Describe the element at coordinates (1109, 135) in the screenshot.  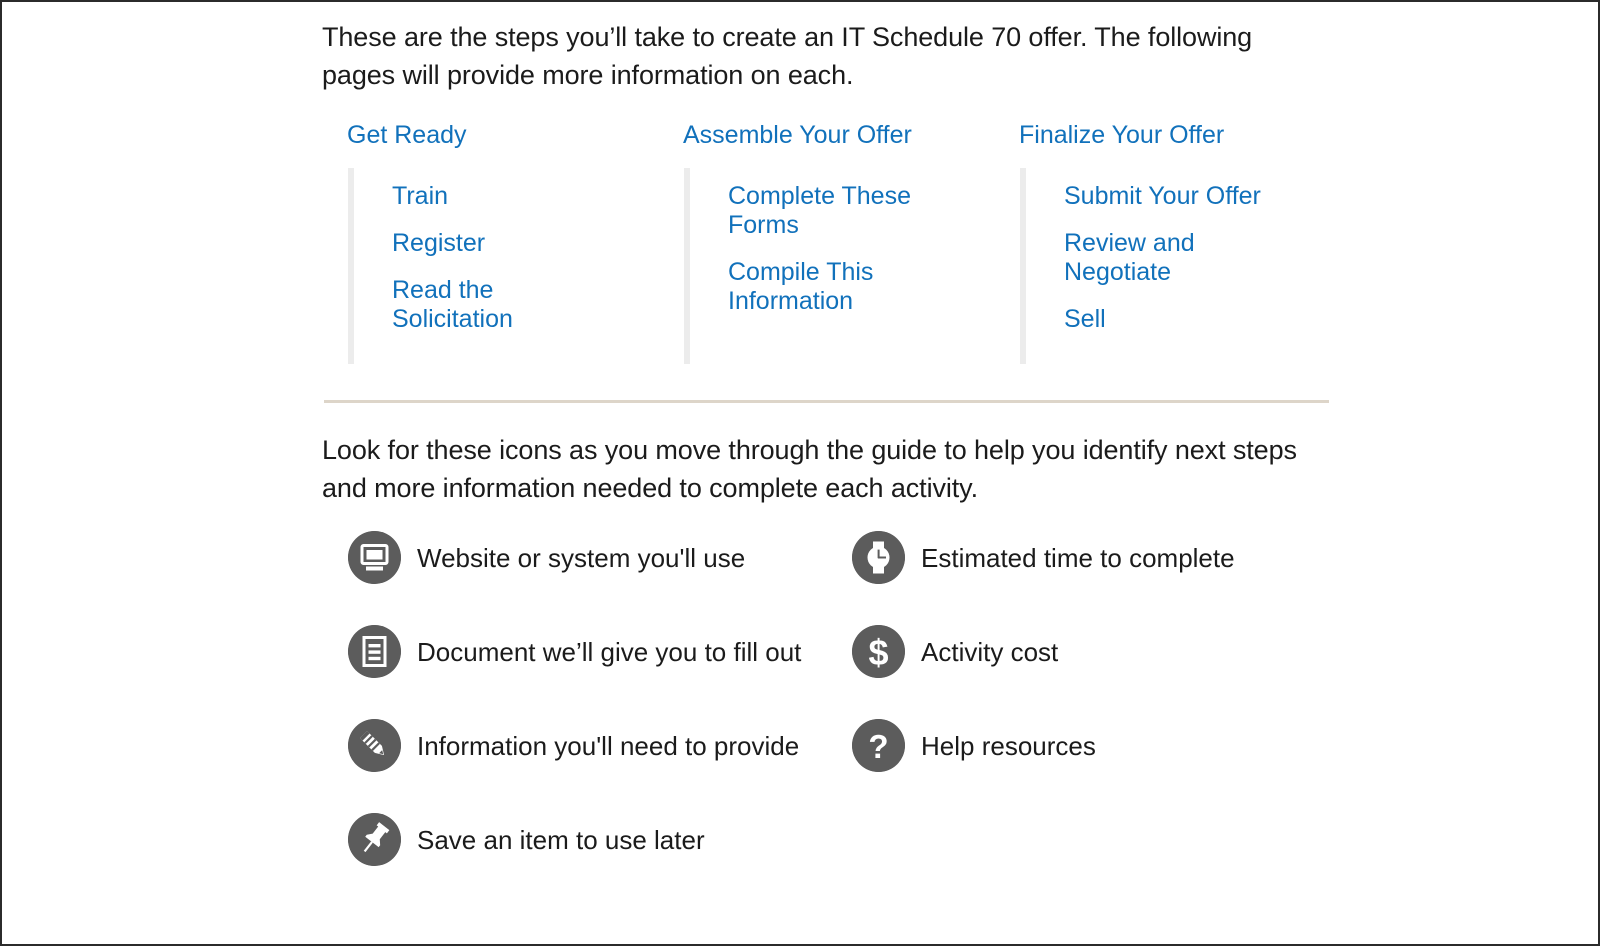
I see `step-heading-finalize-your-offer: Finalize Your Offer` at that location.